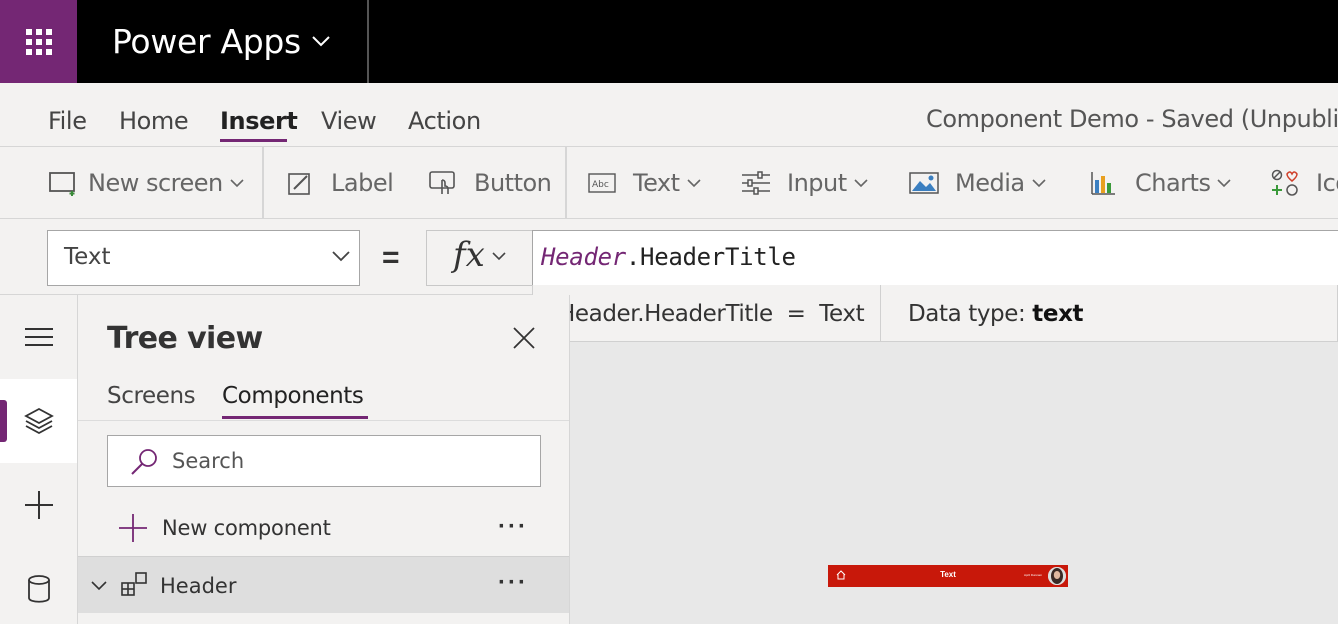  Describe the element at coordinates (87, 257) in the screenshot. I see `property-value: Text` at that location.